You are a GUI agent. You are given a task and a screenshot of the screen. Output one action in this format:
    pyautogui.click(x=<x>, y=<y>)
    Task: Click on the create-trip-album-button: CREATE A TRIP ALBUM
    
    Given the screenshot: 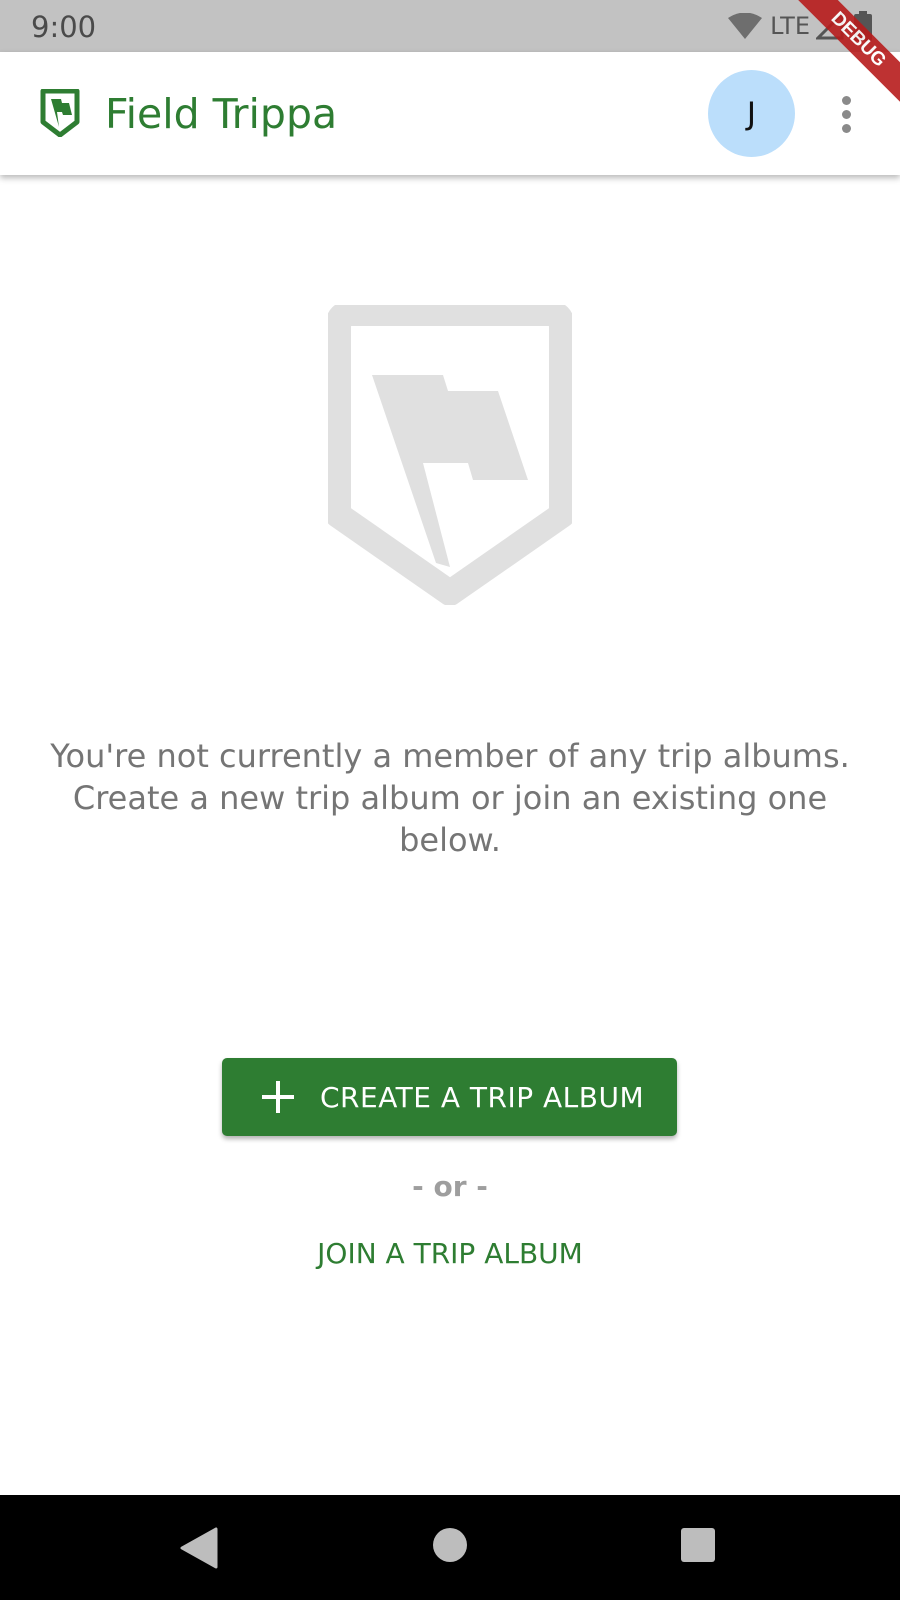 What is the action you would take?
    pyautogui.click(x=449, y=1097)
    